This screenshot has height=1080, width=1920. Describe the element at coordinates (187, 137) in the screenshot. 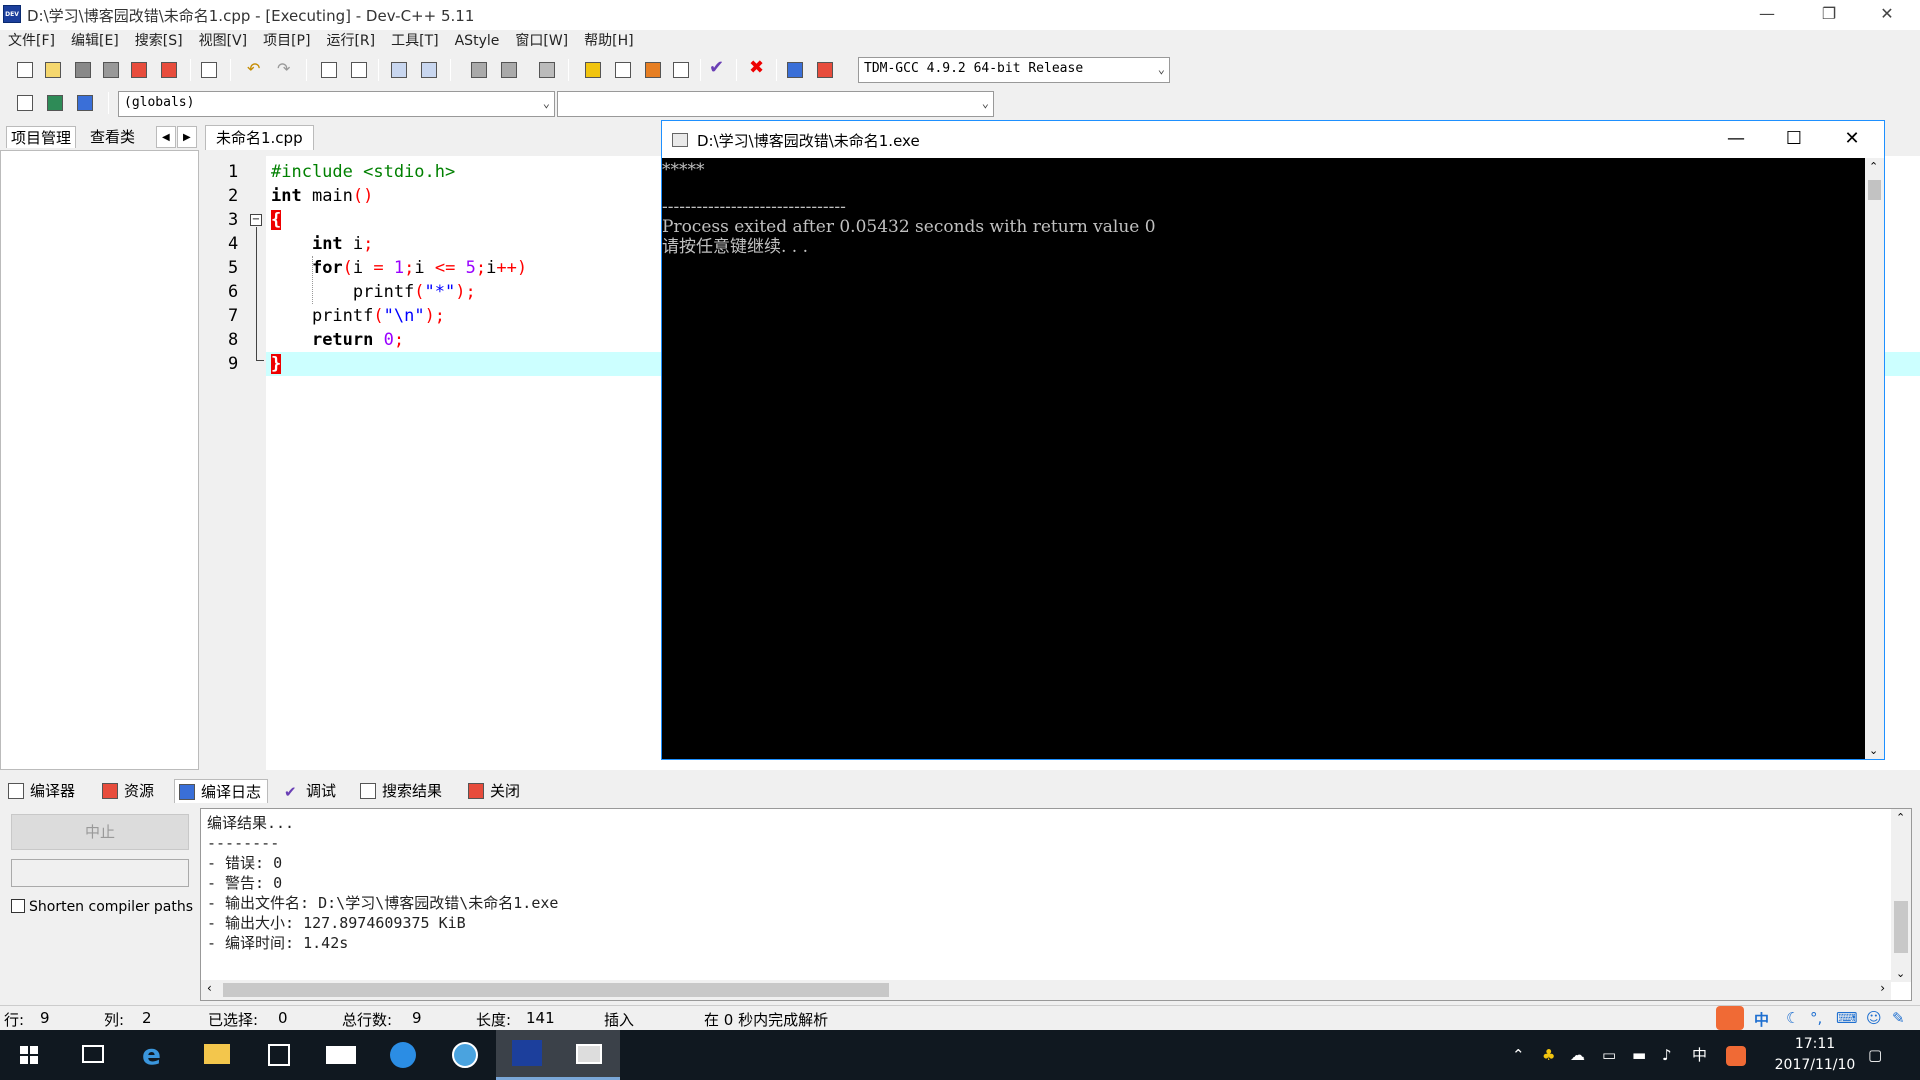

I see `tab-nav-next: ▶` at that location.